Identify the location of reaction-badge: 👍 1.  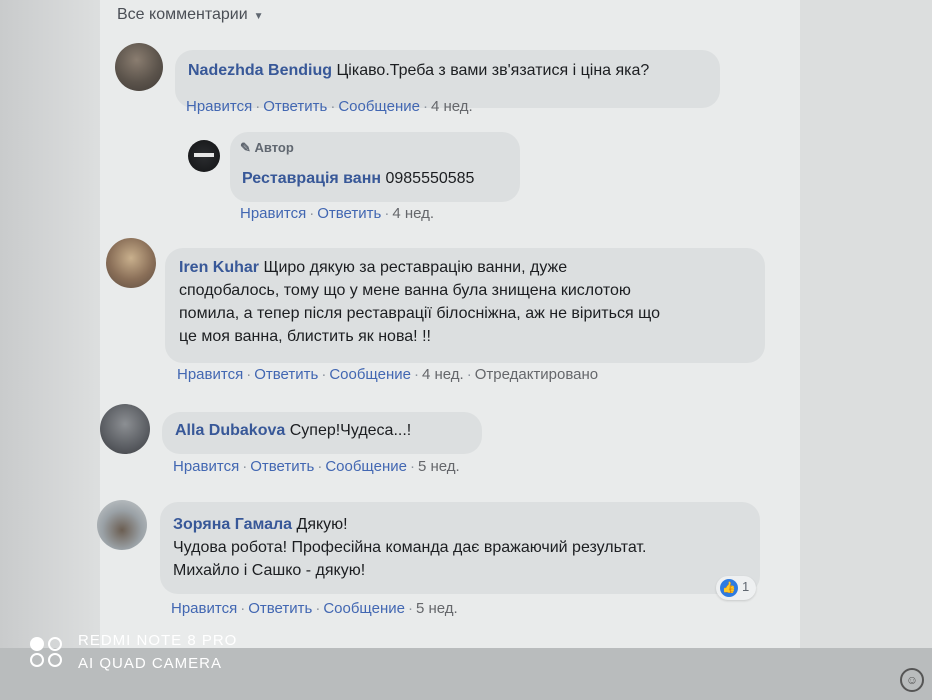
(736, 588).